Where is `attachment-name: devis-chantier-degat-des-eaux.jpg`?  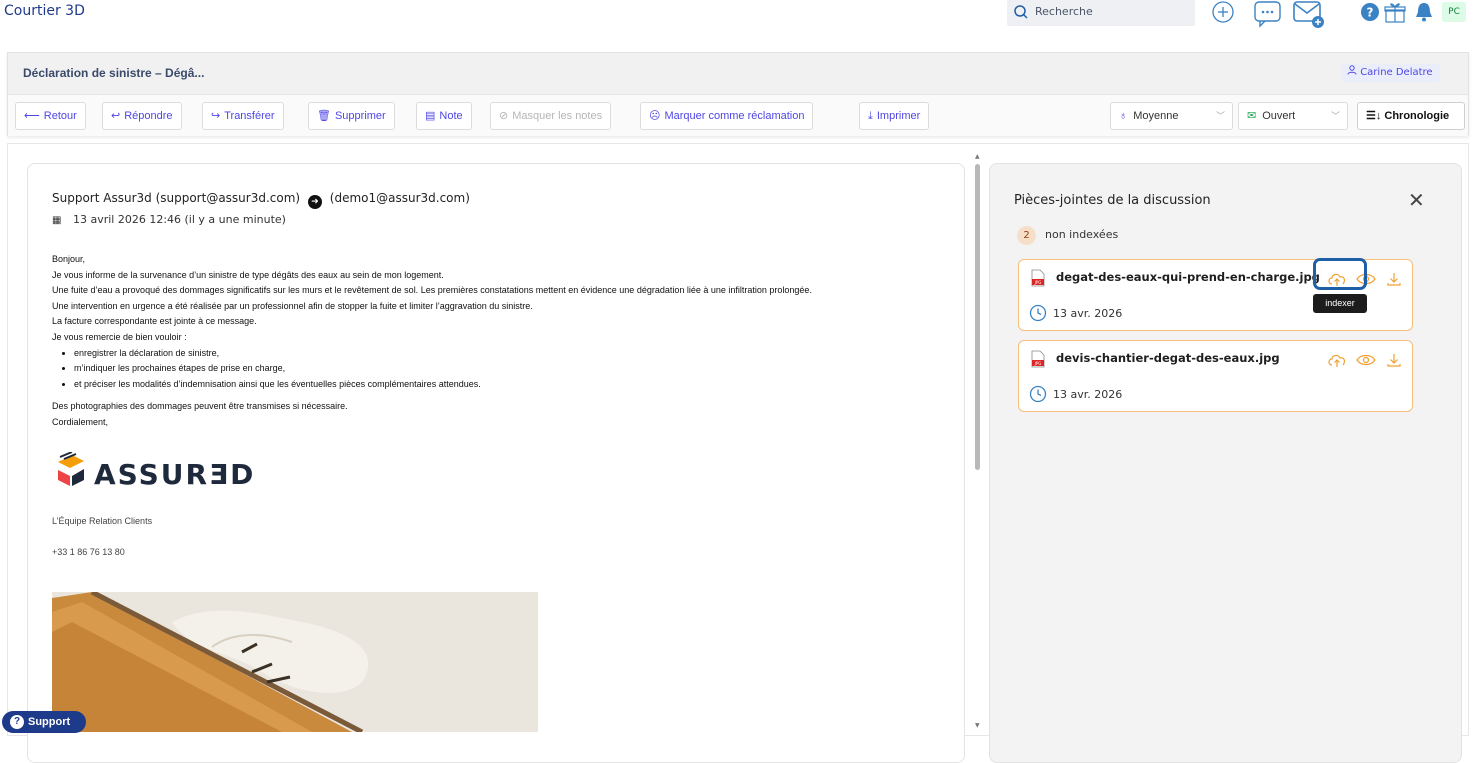 attachment-name: devis-chantier-degat-des-eaux.jpg is located at coordinates (1168, 358).